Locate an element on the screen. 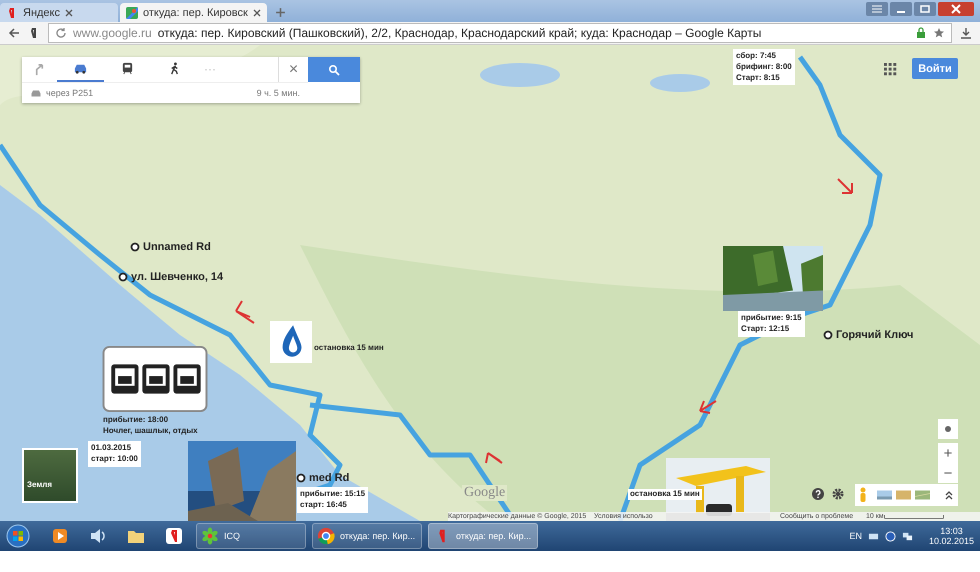 The image size is (980, 572). lock-icon is located at coordinates (921, 33).